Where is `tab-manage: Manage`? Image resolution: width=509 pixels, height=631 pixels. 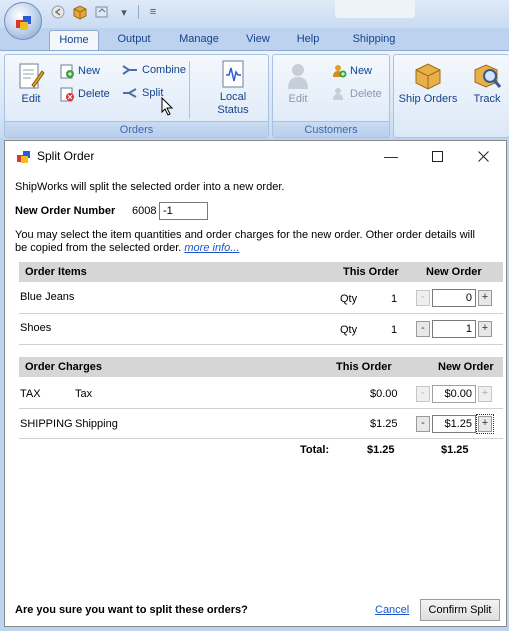 tab-manage: Manage is located at coordinates (199, 40).